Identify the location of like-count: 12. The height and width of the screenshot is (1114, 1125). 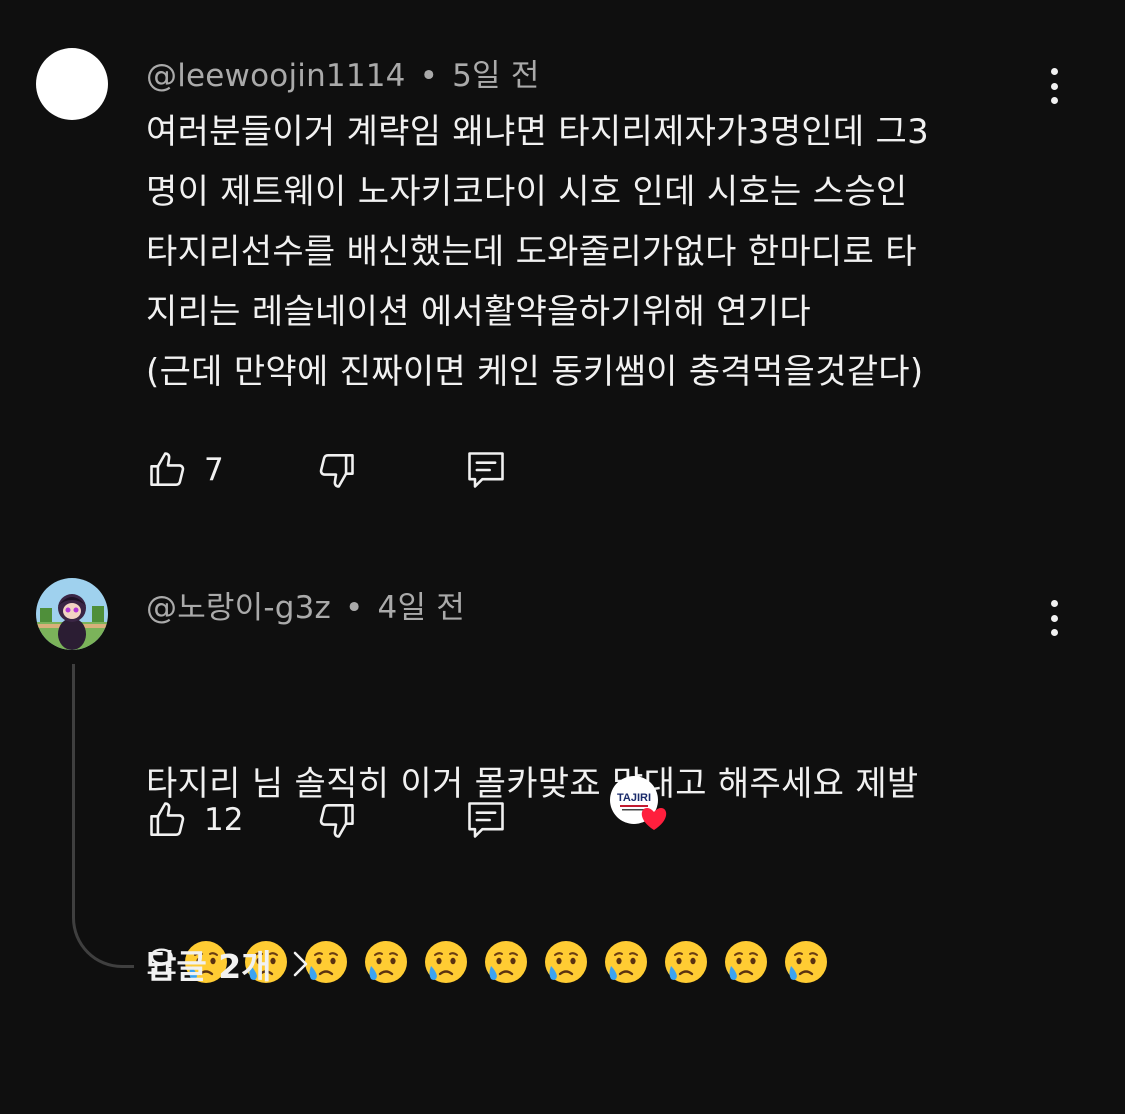
(224, 820).